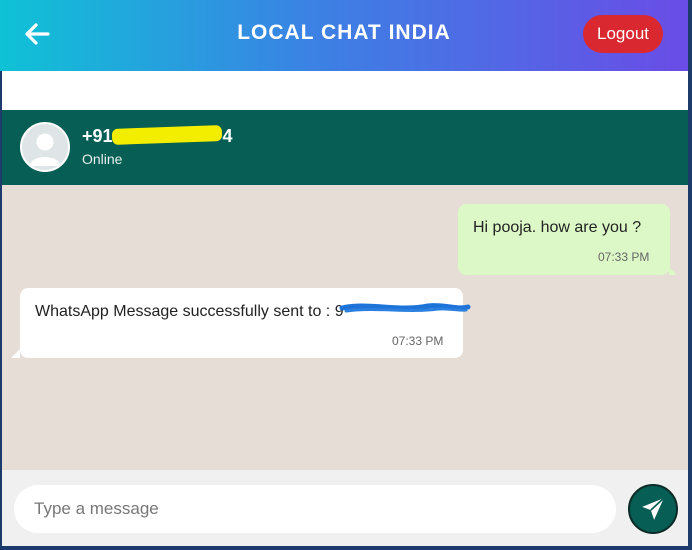 The image size is (692, 550). Describe the element at coordinates (346, 548) in the screenshot. I see `window-frame-bottom` at that location.